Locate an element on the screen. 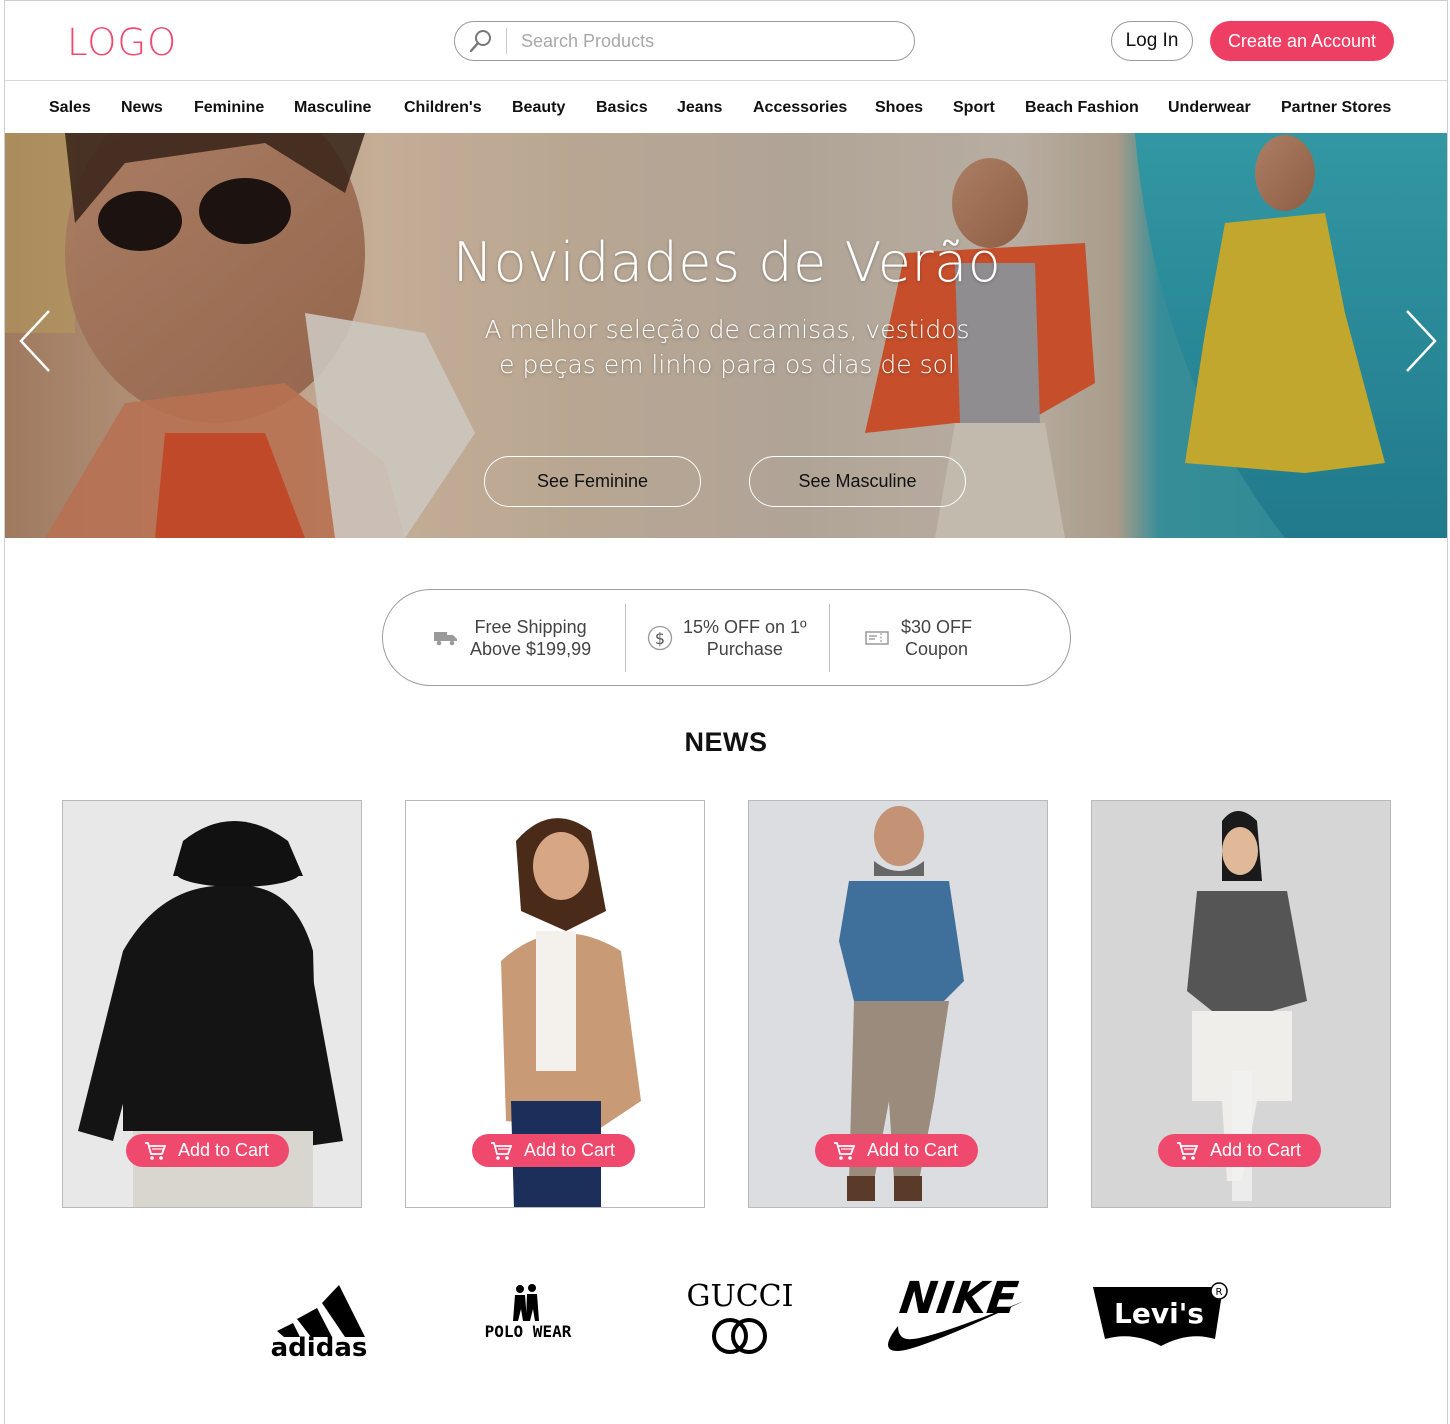  see-feminine-button: See Feminine is located at coordinates (592, 481).